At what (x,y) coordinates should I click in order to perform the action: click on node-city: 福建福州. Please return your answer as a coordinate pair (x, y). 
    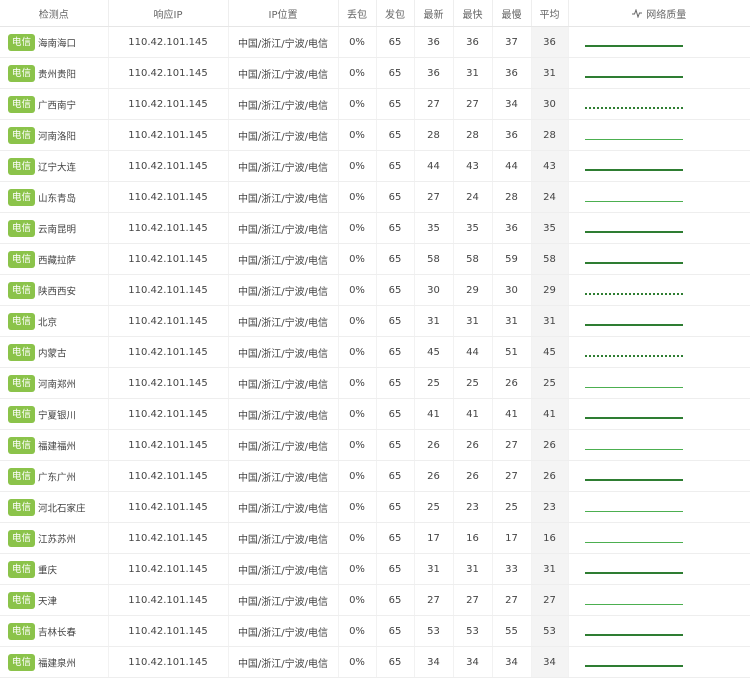
    Looking at the image, I should click on (57, 446).